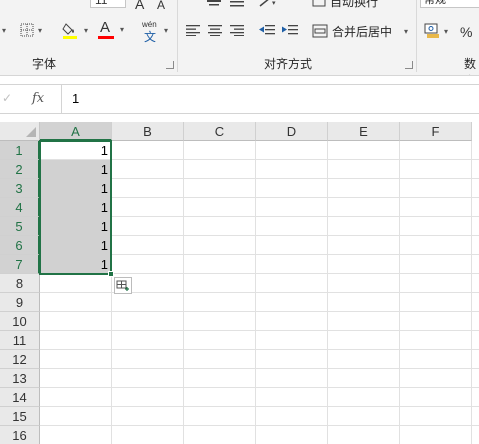 This screenshot has width=479, height=444. What do you see at coordinates (20, 131) in the screenshot?
I see `select-all-button` at bounding box center [20, 131].